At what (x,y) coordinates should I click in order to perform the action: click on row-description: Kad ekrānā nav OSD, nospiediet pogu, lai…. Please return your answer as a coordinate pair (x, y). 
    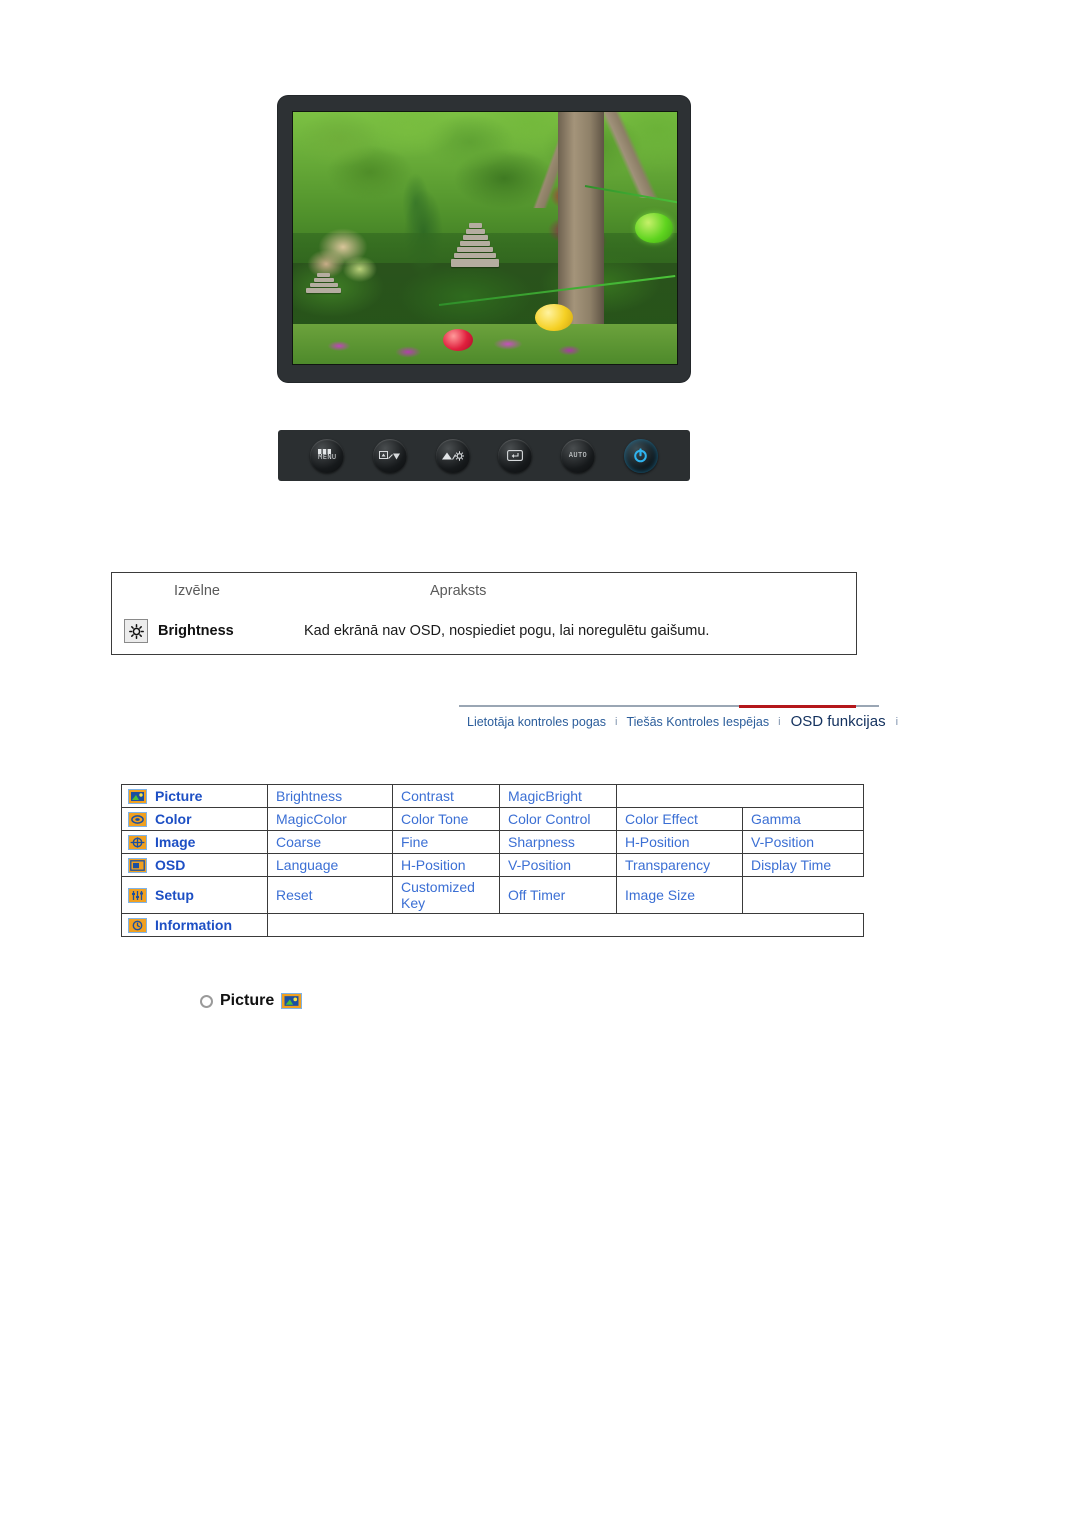
    Looking at the image, I should click on (507, 631).